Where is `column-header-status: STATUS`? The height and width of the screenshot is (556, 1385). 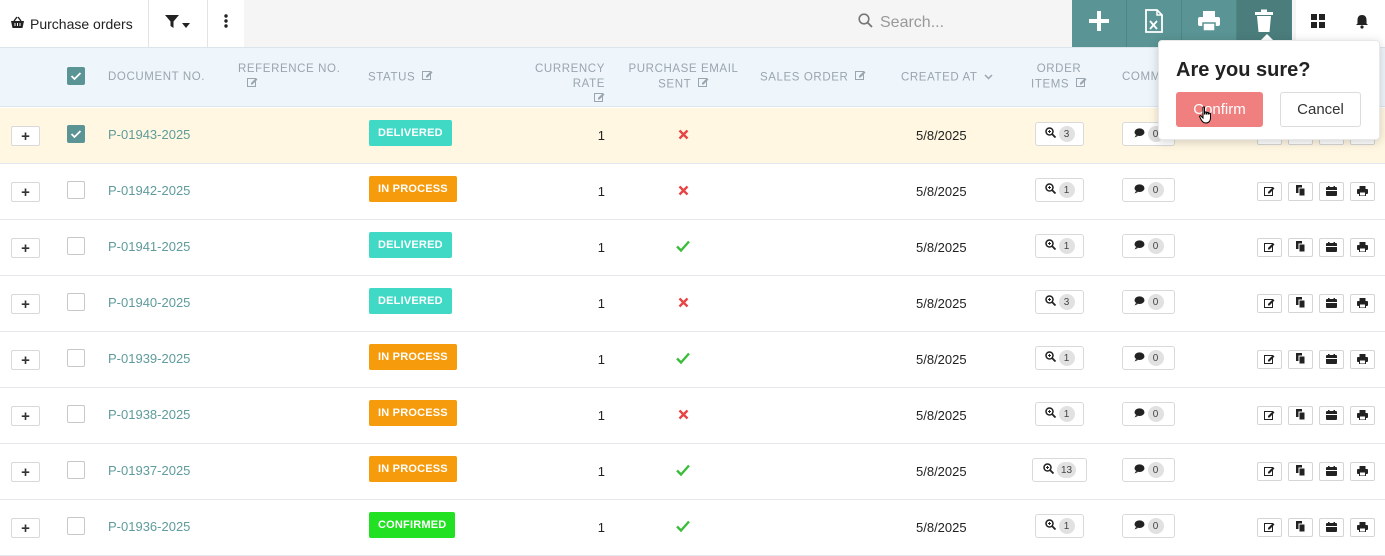 column-header-status: STATUS is located at coordinates (400, 78).